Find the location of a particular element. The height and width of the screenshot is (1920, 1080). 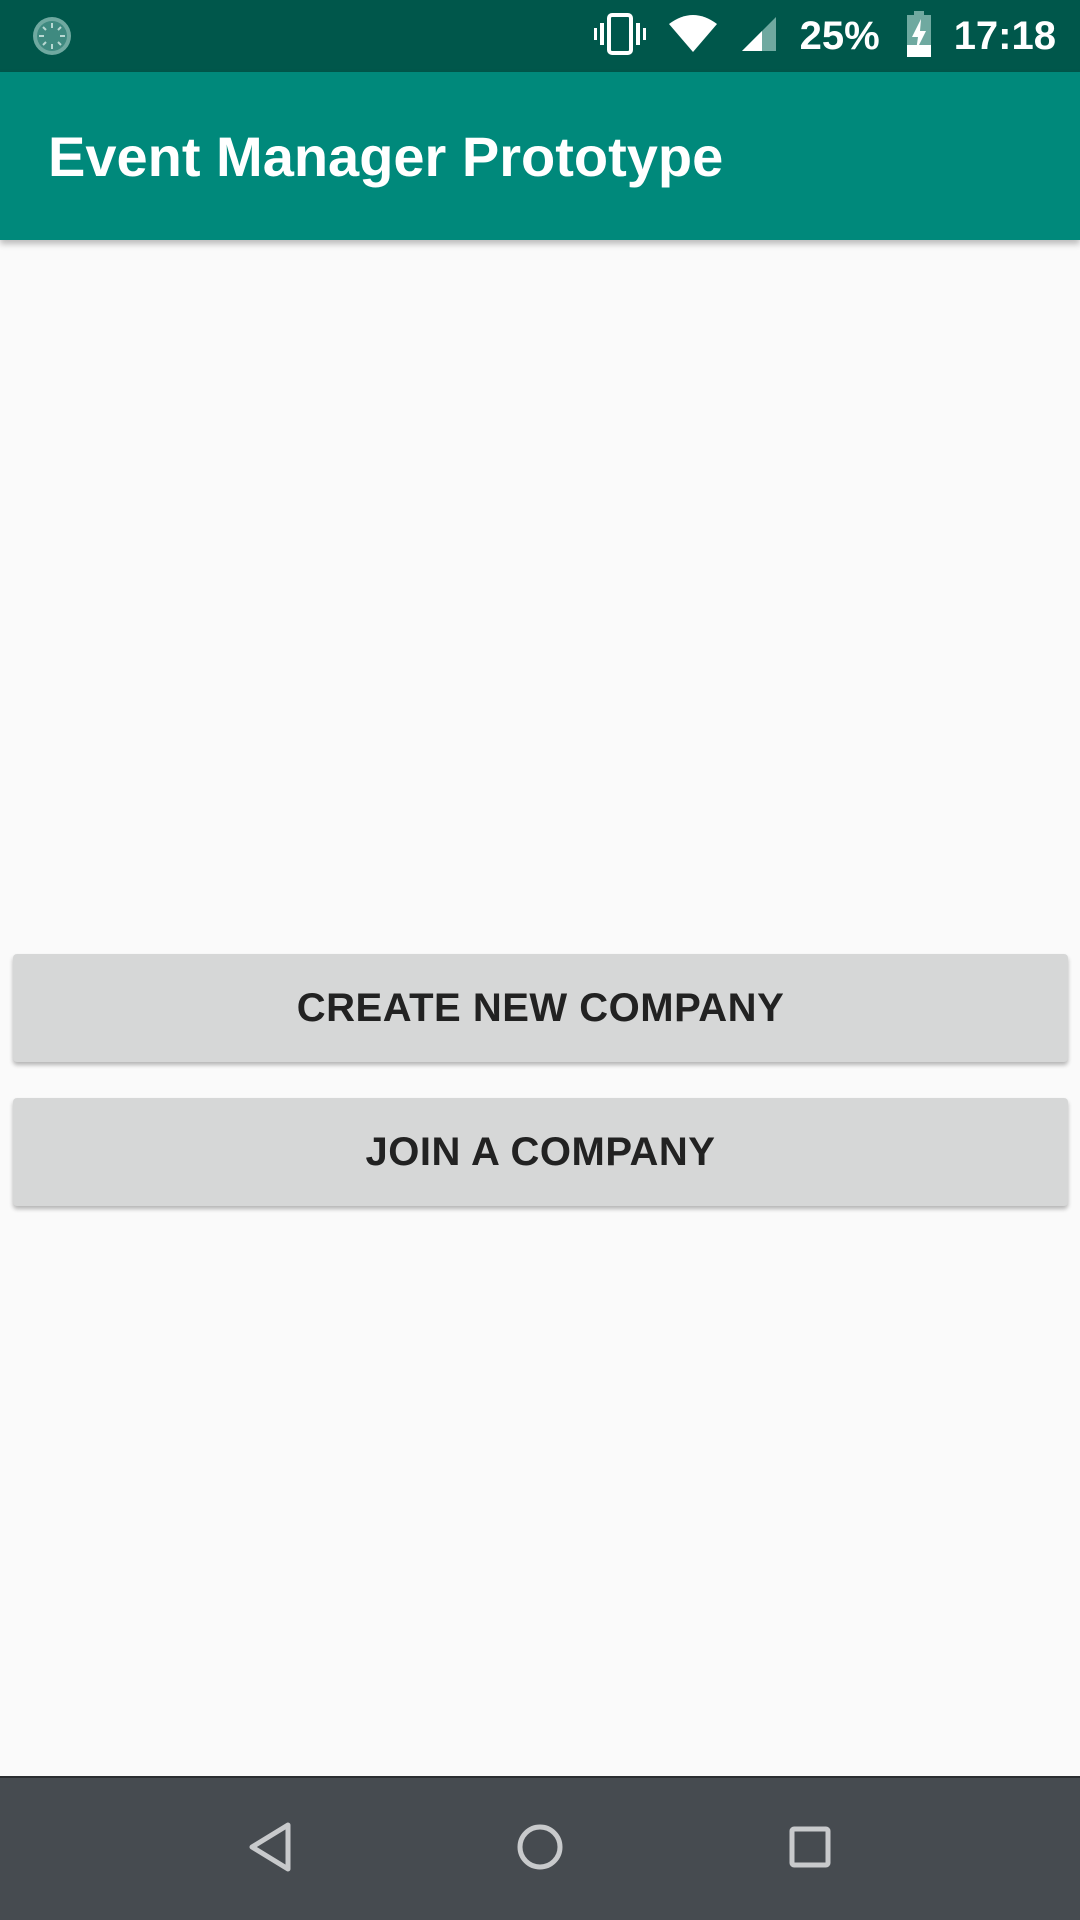

create-new-company-button: CREATE NEW COMPANY is located at coordinates (540, 1008).